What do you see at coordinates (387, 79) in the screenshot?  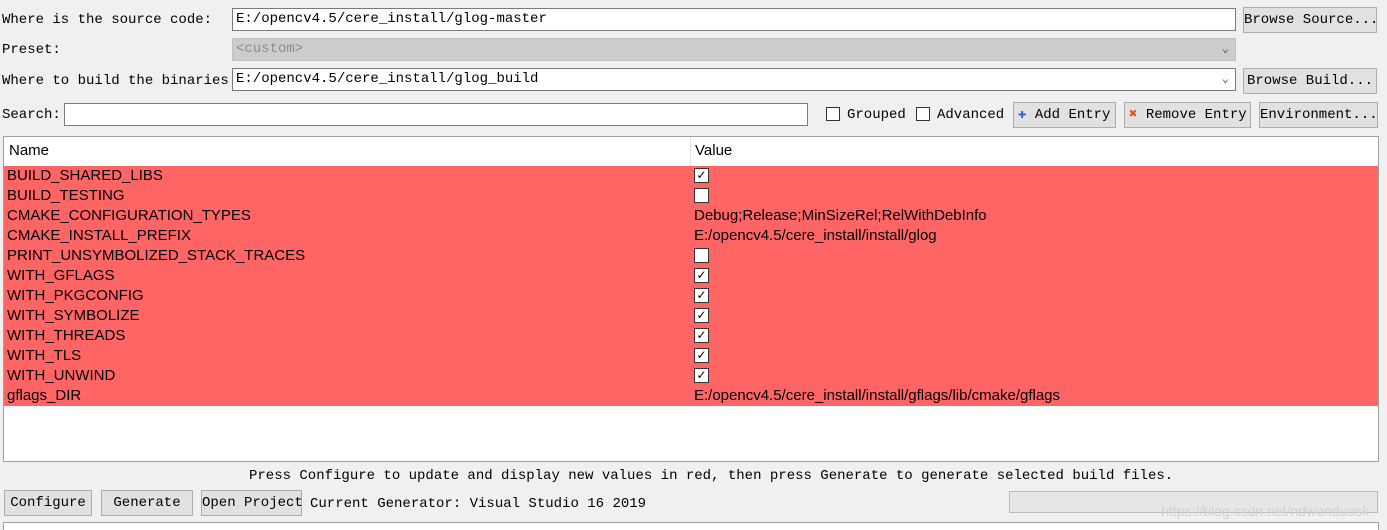 I see `build-path-value: E:/opencv4.5/cere_install/glog_build` at bounding box center [387, 79].